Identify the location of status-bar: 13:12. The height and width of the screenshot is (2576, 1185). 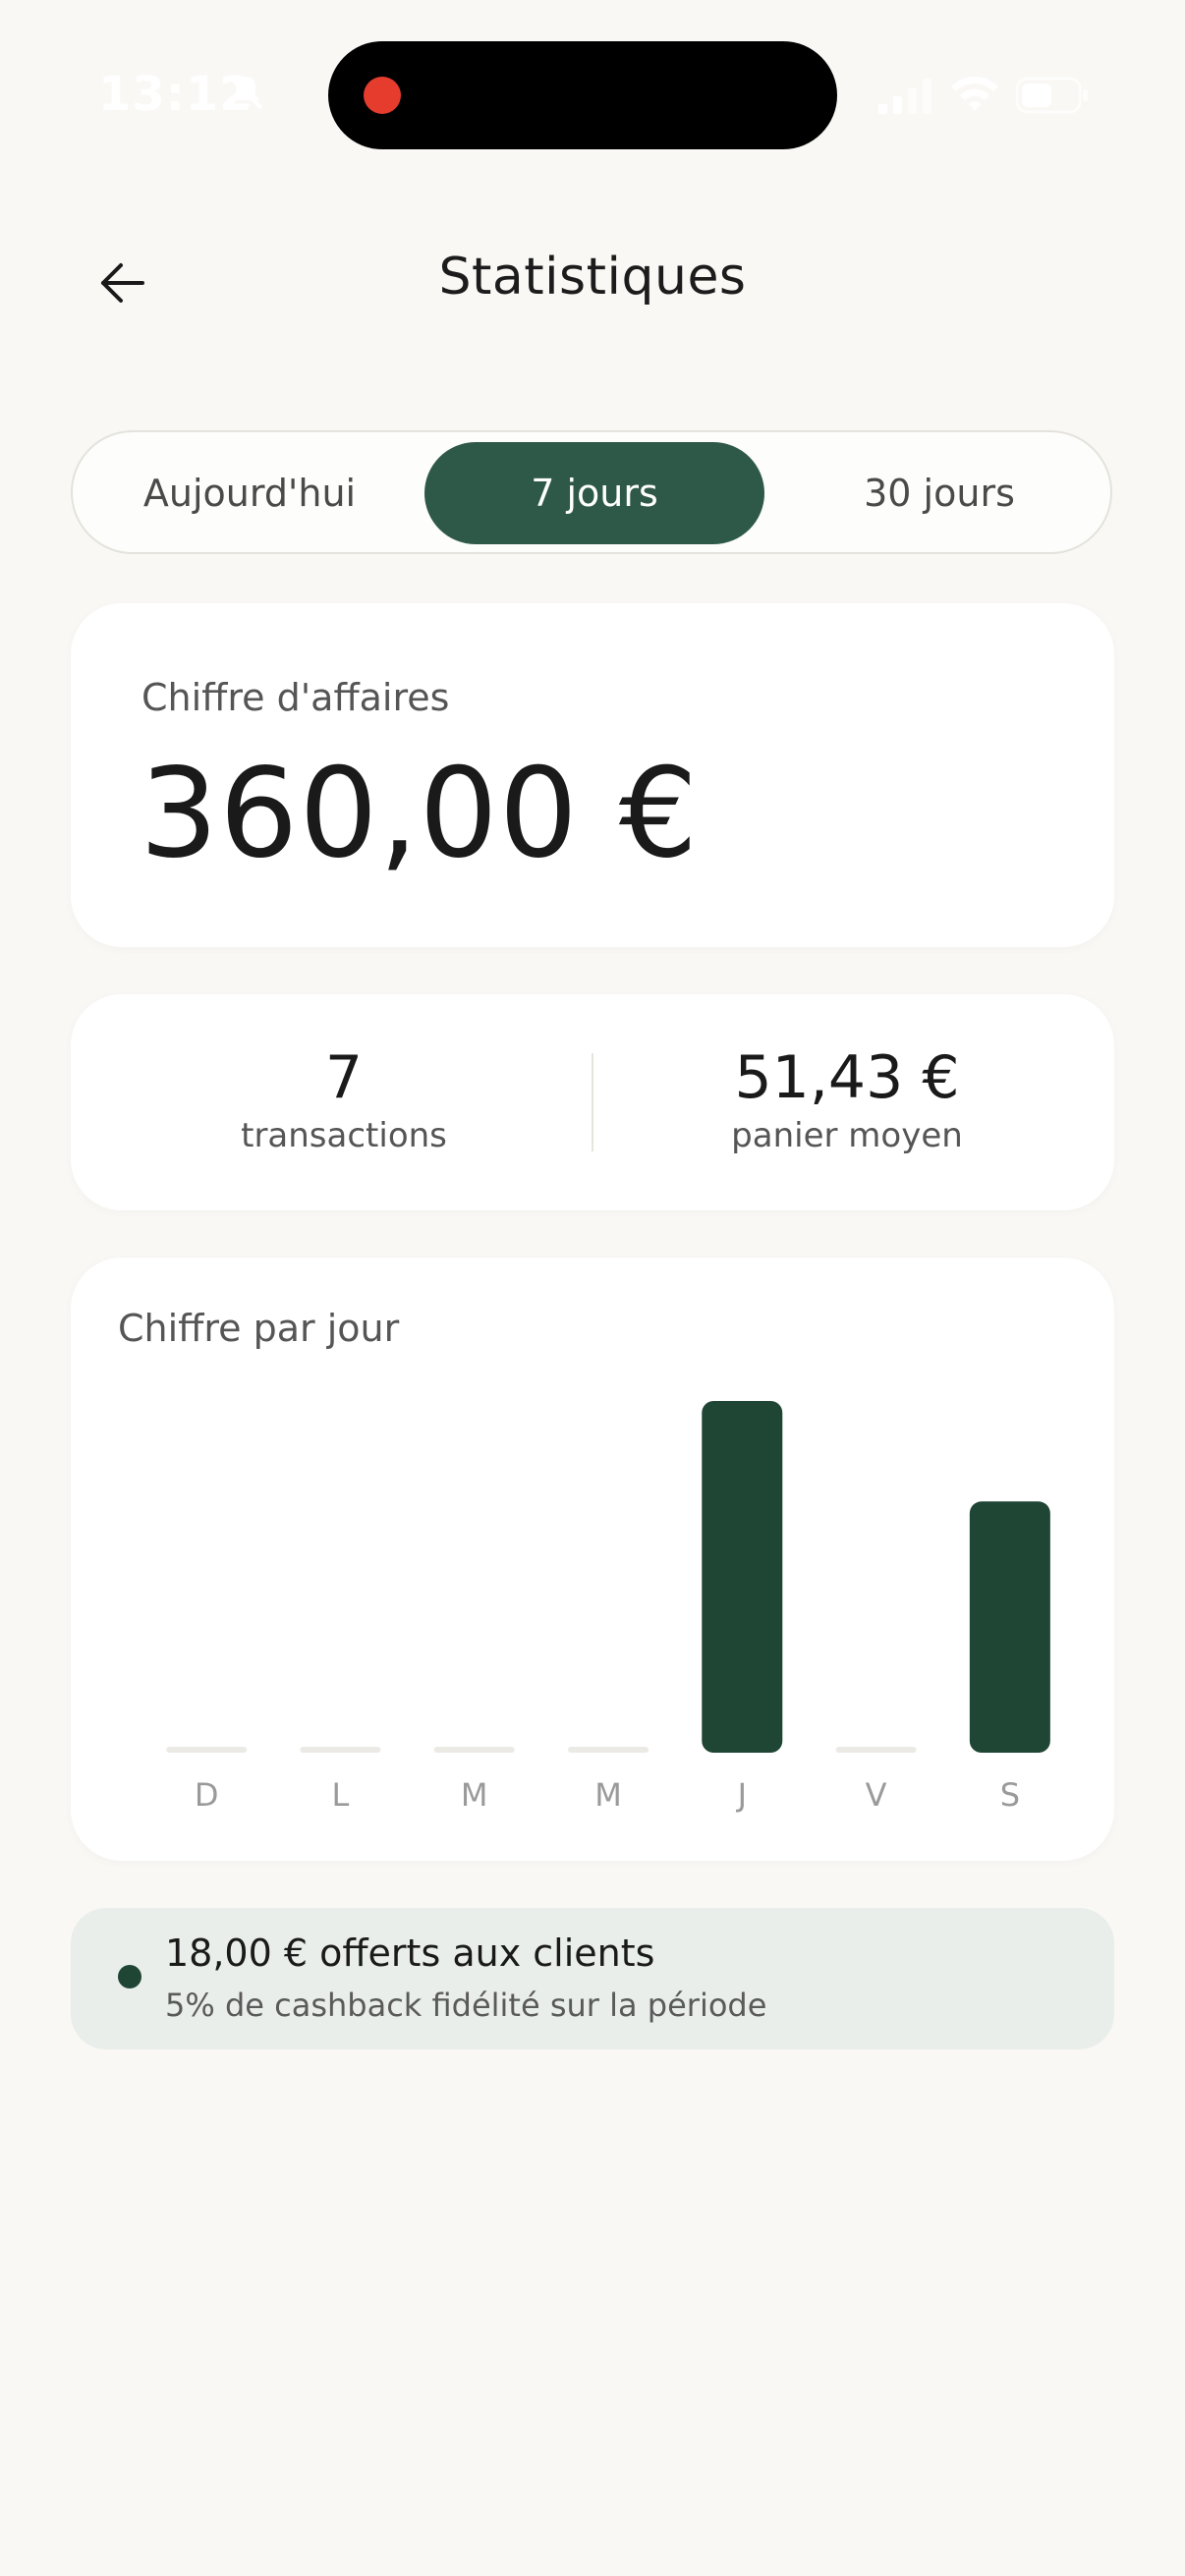
(592, 93).